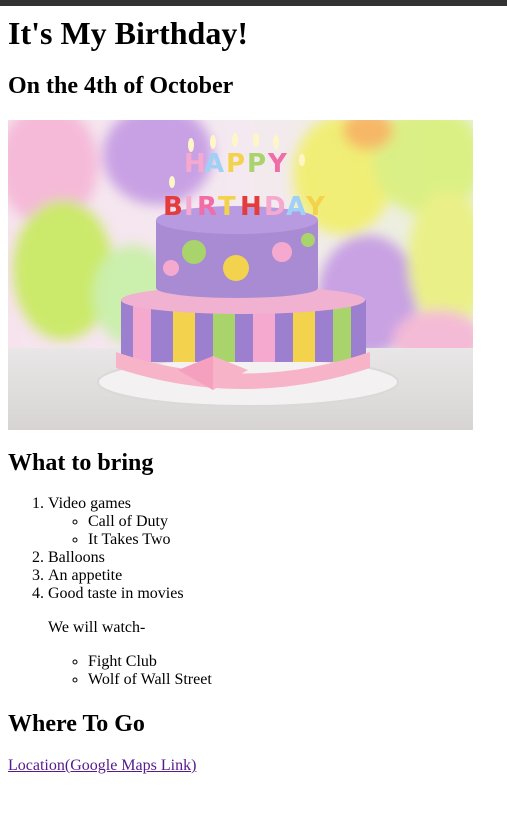  Describe the element at coordinates (150, 540) in the screenshot. I see `list-item: It Takes Two` at that location.